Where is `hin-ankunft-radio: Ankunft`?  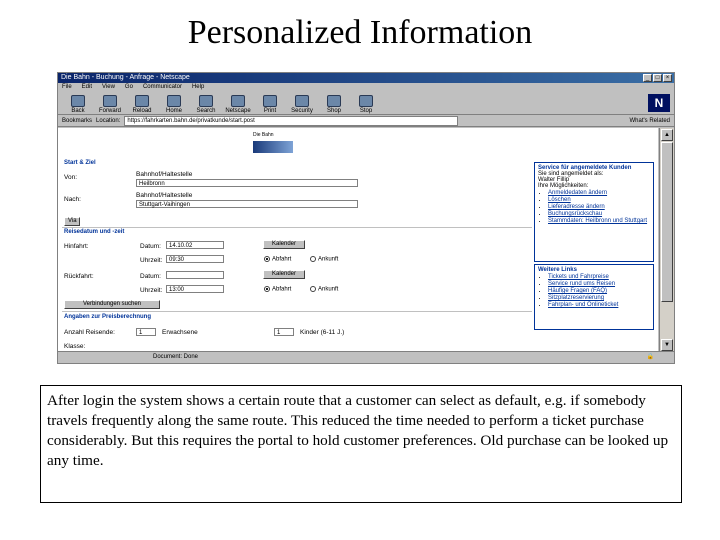 hin-ankunft-radio: Ankunft is located at coordinates (324, 259).